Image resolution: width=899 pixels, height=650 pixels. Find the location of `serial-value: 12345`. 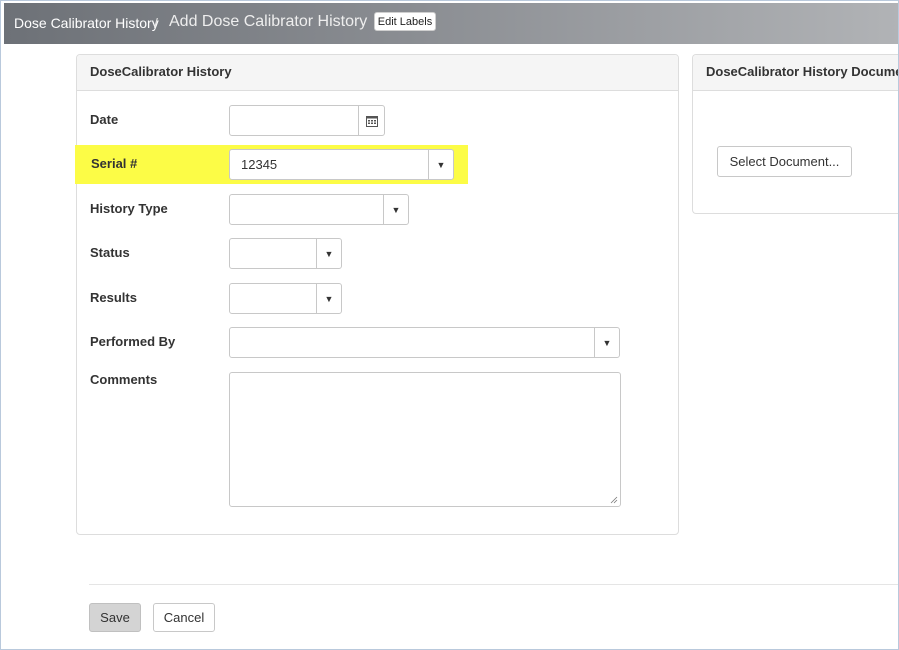

serial-value: 12345 is located at coordinates (259, 164).